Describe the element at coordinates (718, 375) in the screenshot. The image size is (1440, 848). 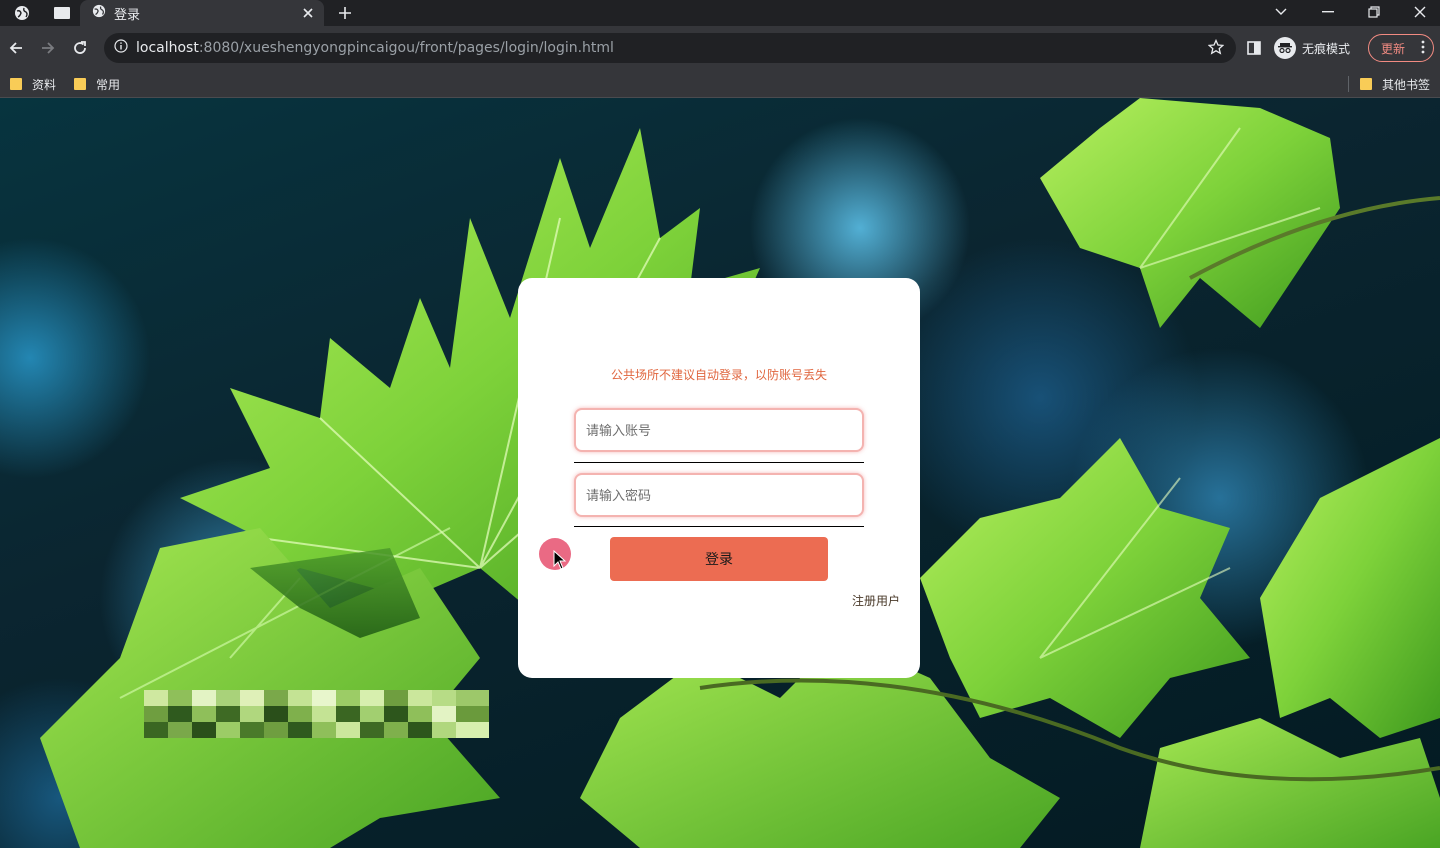
I see `auto-login-warning: 公共场所不建议自动登录，以防账号丢失` at that location.